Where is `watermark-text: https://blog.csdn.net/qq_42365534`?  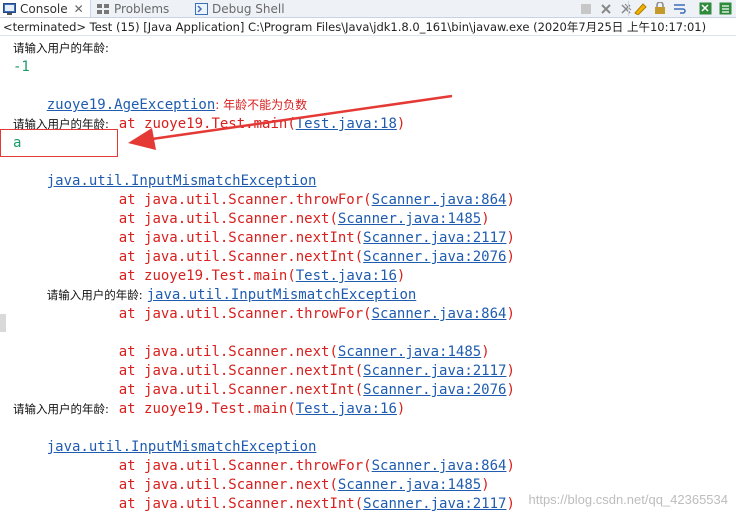
watermark-text: https://blog.csdn.net/qq_42365534 is located at coordinates (628, 499).